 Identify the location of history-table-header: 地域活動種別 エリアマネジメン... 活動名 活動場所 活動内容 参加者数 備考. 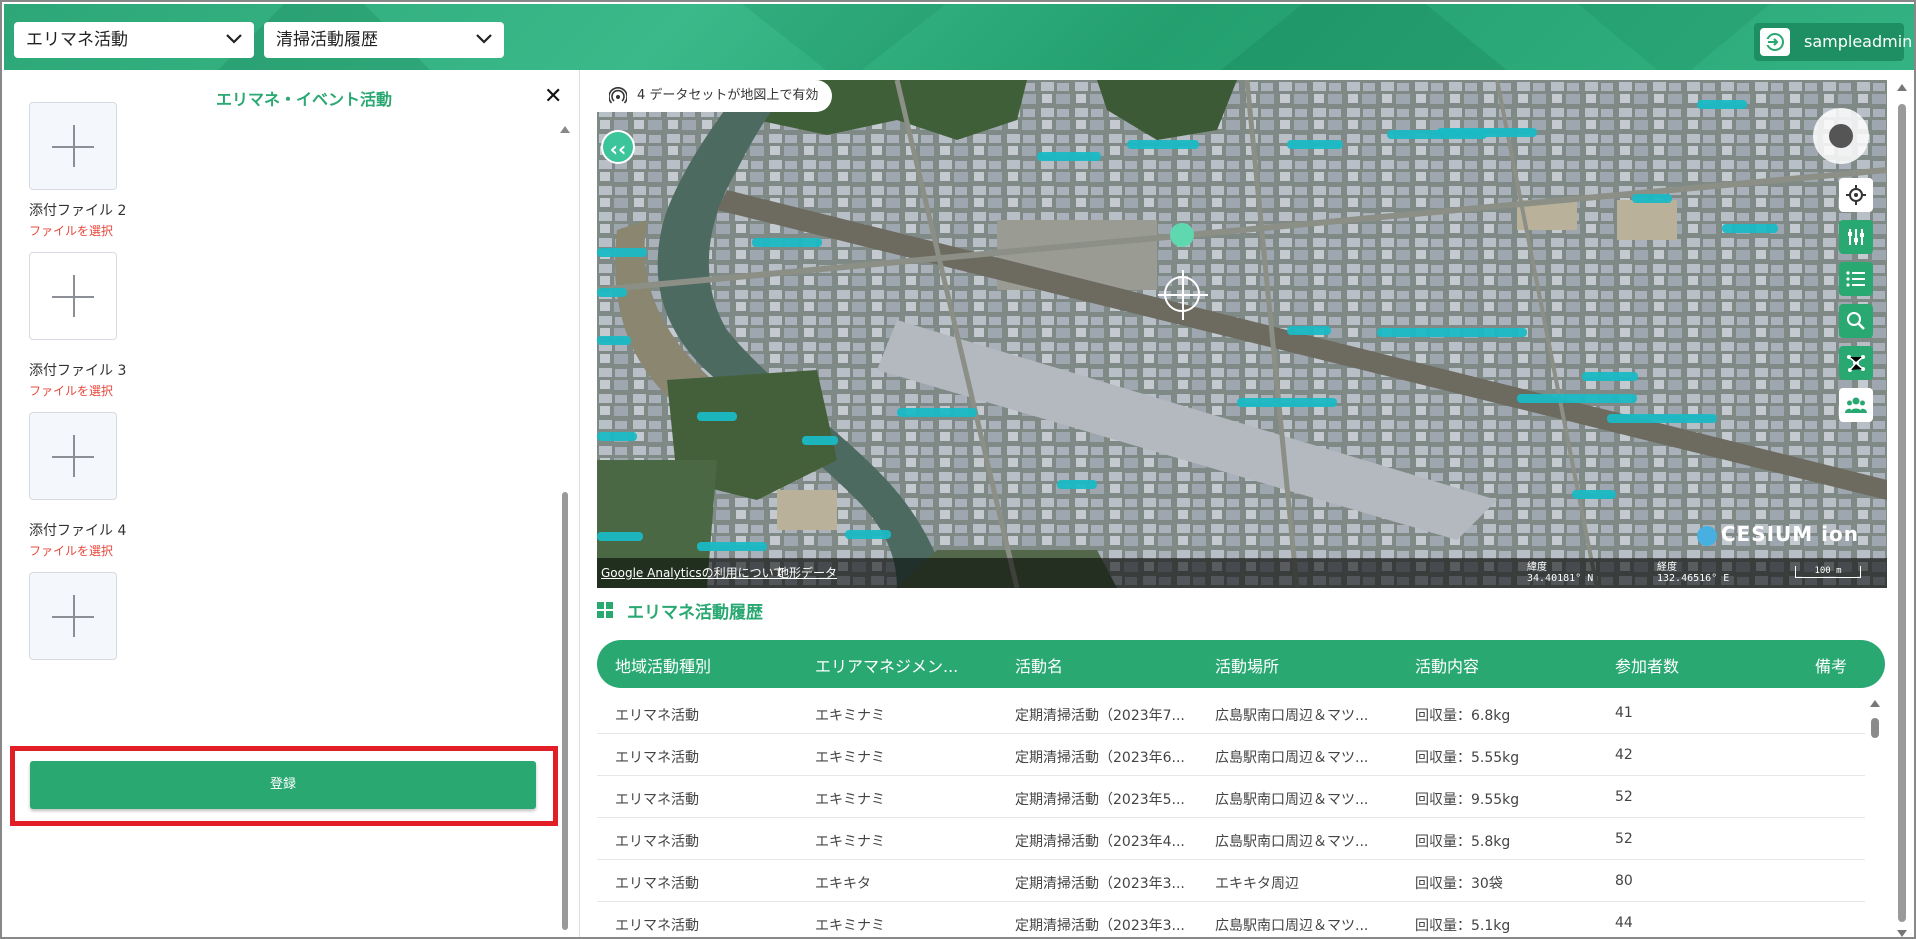
(1241, 664).